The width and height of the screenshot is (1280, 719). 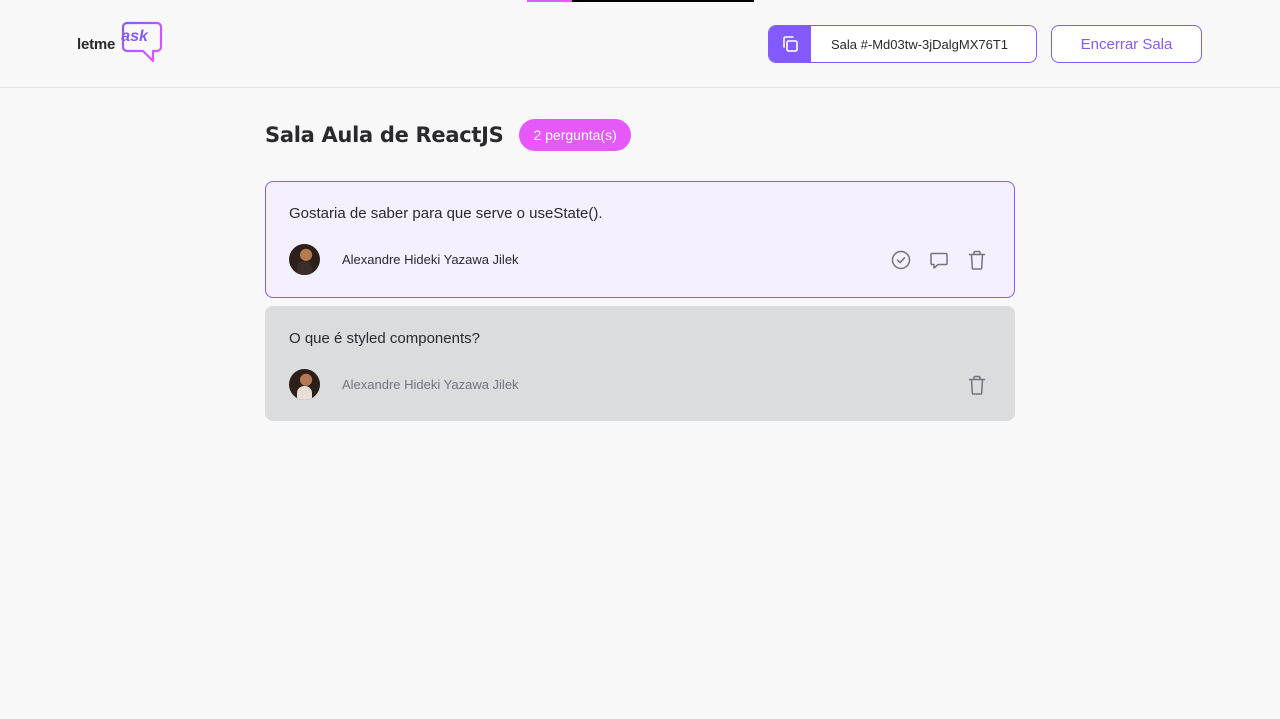 What do you see at coordinates (384, 135) in the screenshot?
I see `room-title: Sala Aula de ReactJS` at bounding box center [384, 135].